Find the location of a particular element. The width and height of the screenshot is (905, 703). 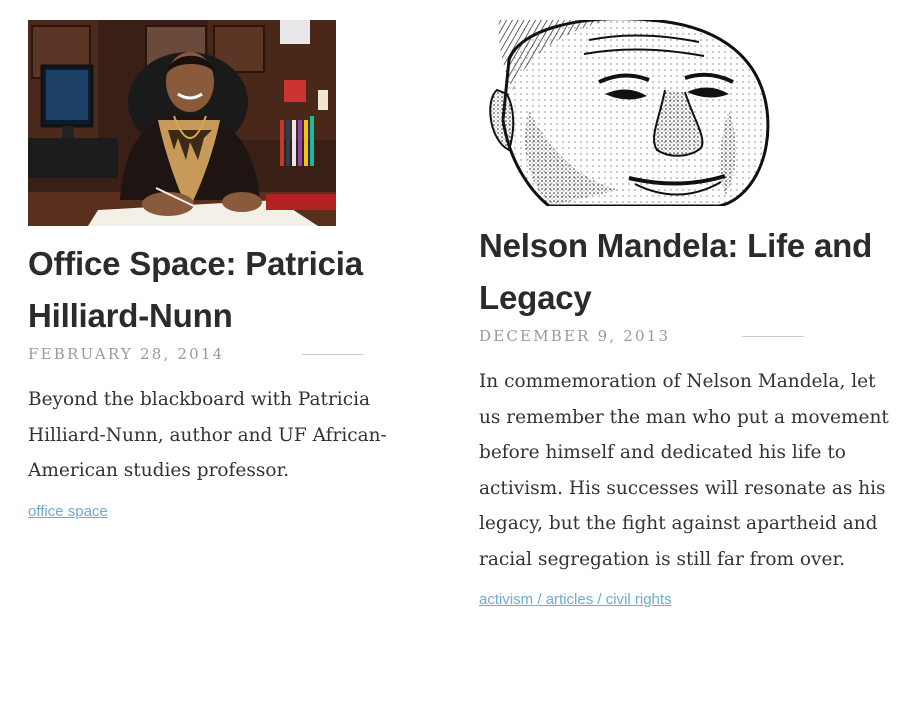

post-date: FEBRUARY 28, 2014 is located at coordinates (126, 354).